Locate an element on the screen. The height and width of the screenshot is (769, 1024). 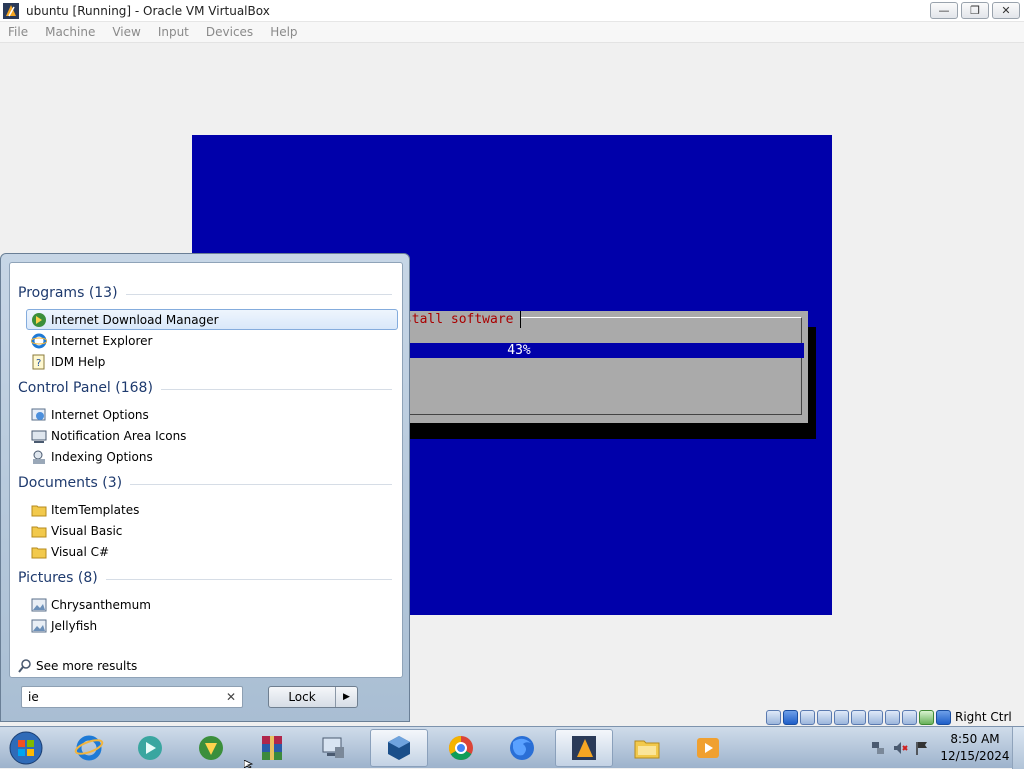
minimize-button: — is located at coordinates (944, 10).